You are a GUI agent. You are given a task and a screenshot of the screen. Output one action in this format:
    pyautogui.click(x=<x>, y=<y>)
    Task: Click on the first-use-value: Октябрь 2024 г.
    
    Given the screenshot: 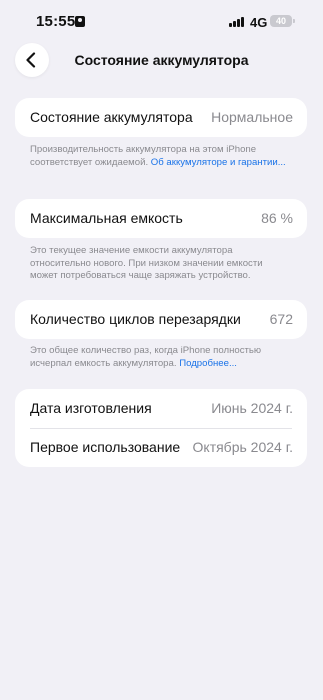 What is the action you would take?
    pyautogui.click(x=242, y=447)
    